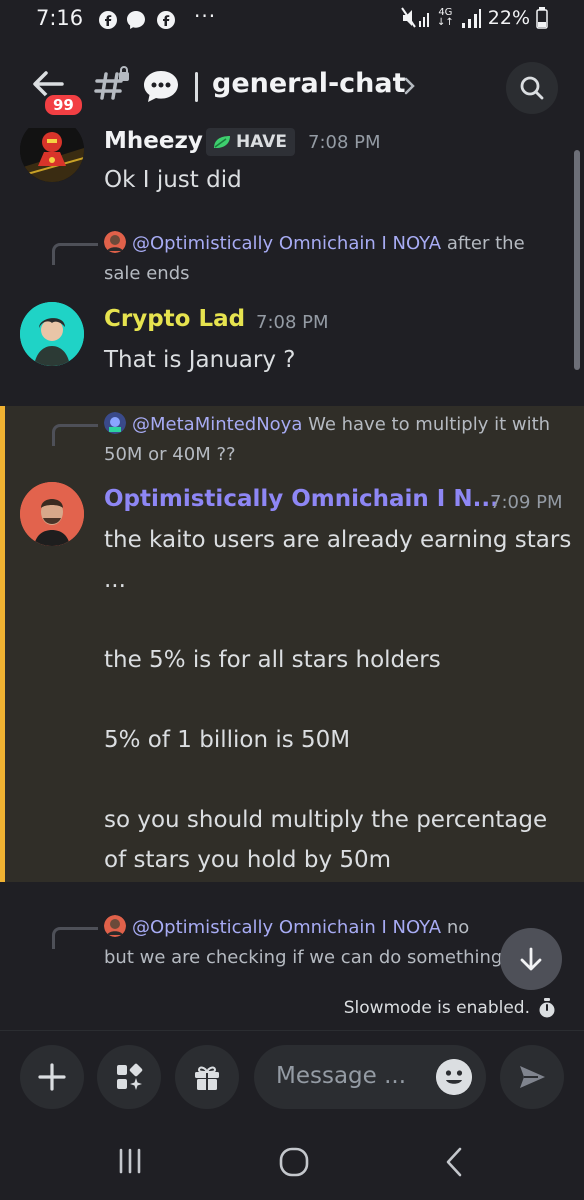 This screenshot has width=584, height=1200. I want to click on add-attachment-button, so click(52, 1077).